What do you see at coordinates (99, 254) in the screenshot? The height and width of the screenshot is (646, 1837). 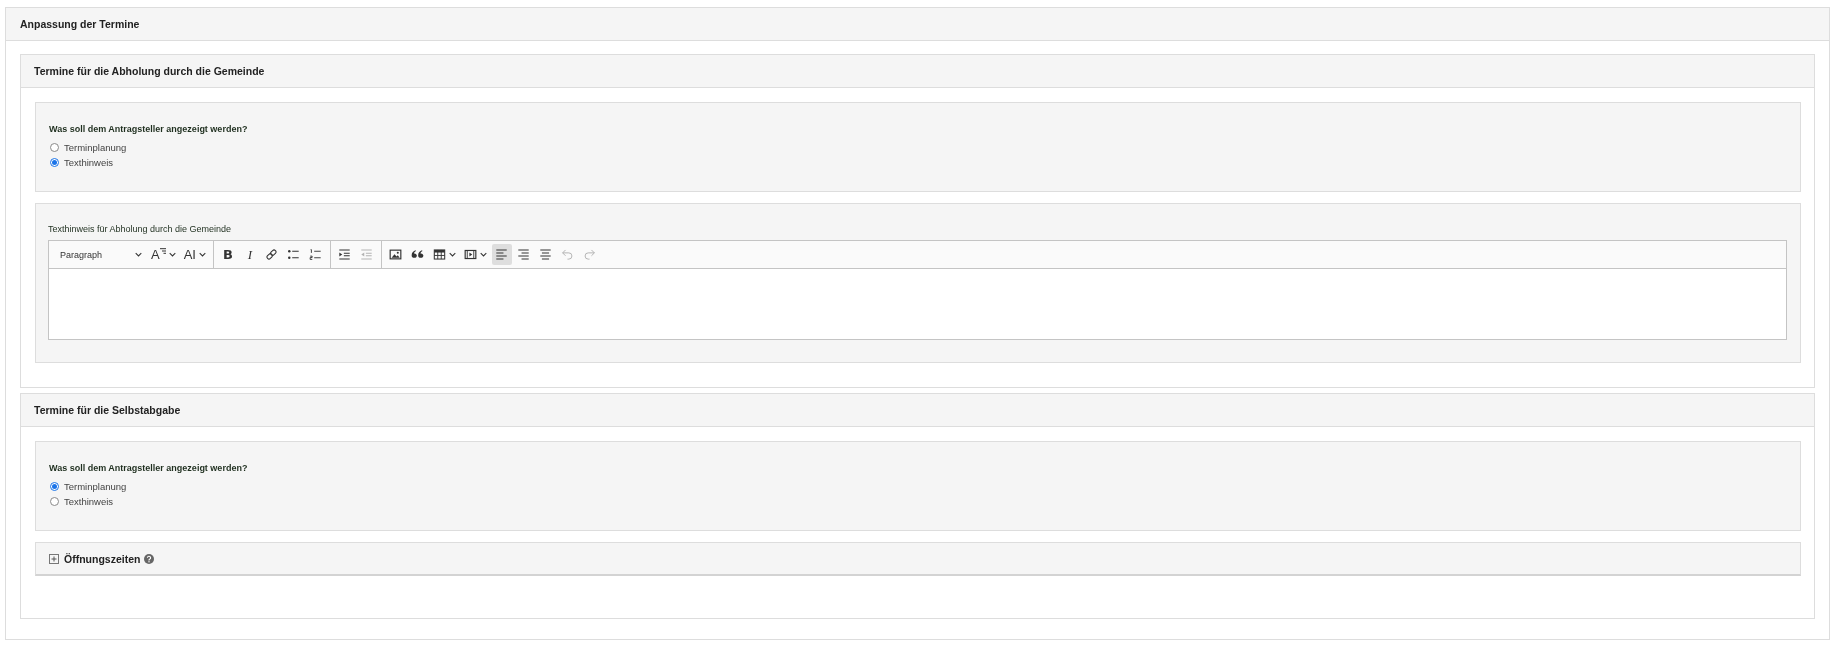 I see `heading-dropdown: Paragraph` at bounding box center [99, 254].